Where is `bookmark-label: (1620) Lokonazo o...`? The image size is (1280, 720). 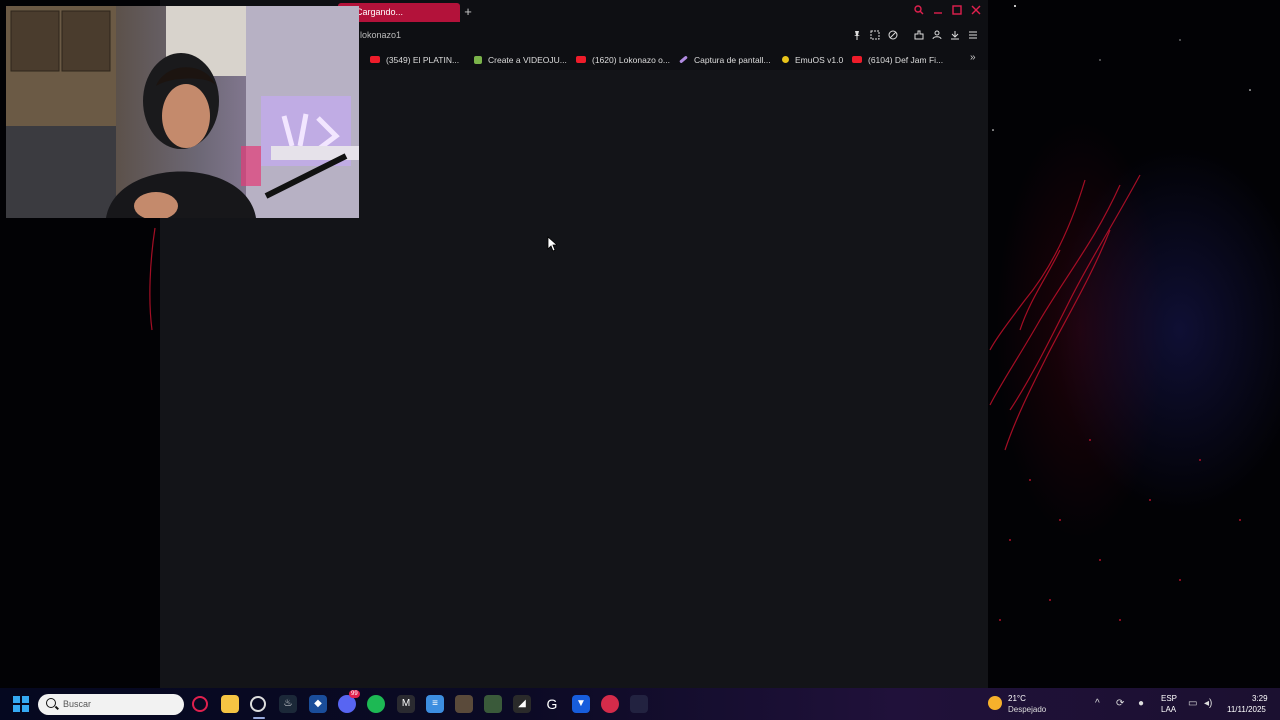
bookmark-label: (1620) Lokonazo o... is located at coordinates (631, 59).